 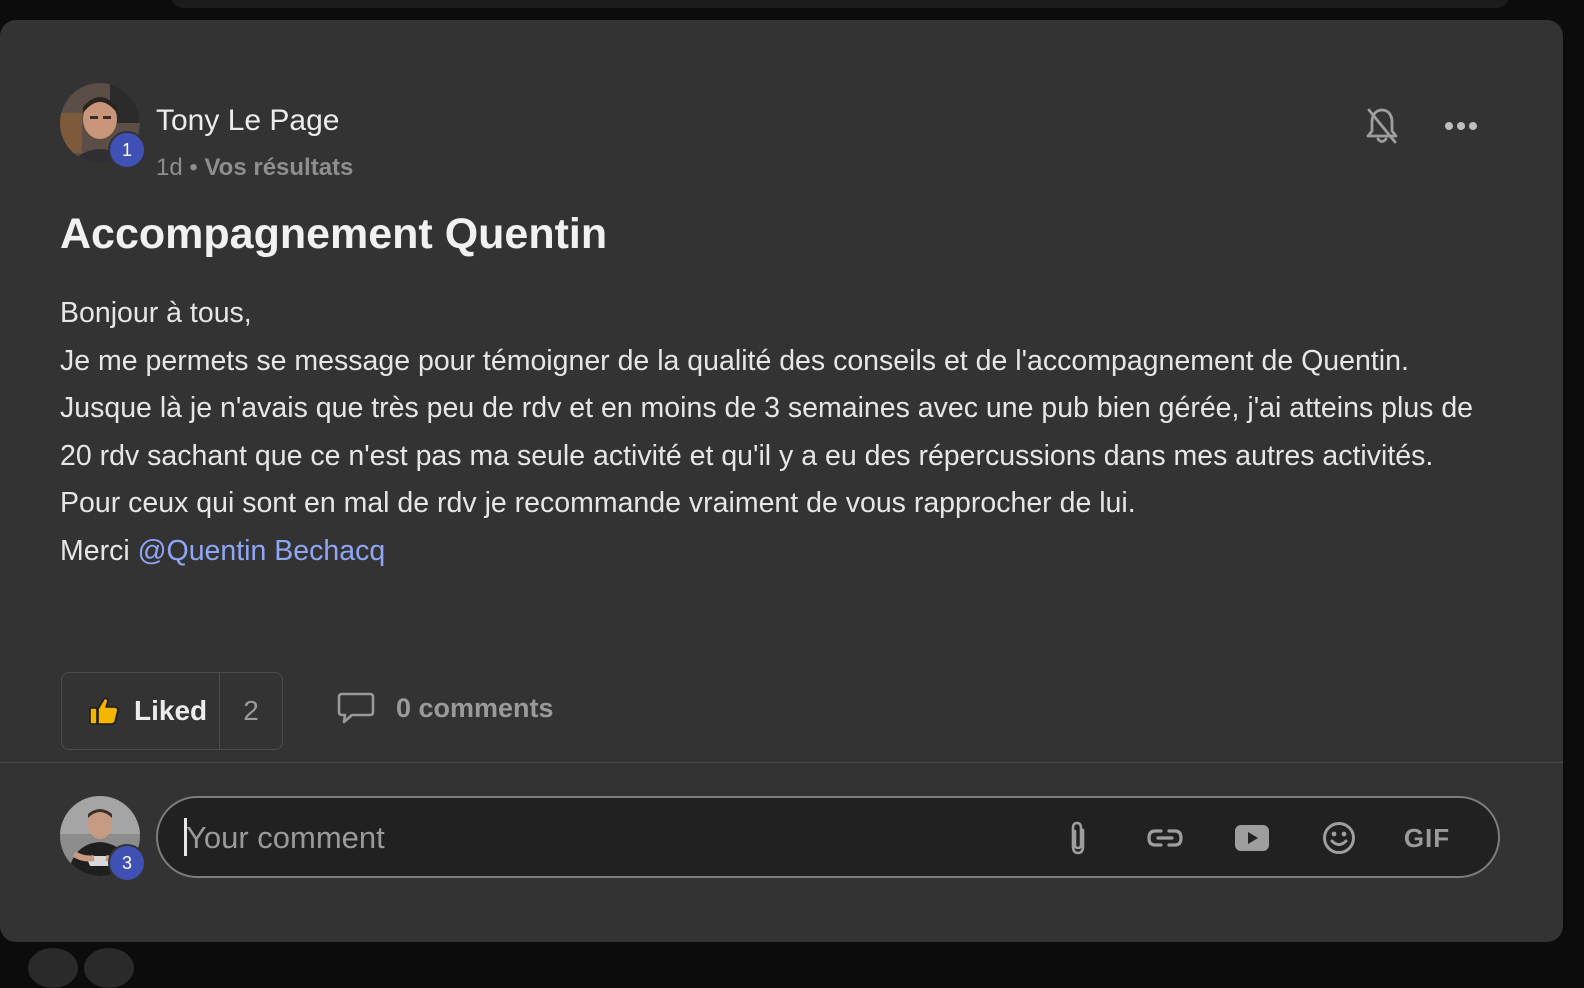 I want to click on youtube-icon, so click(x=1252, y=838).